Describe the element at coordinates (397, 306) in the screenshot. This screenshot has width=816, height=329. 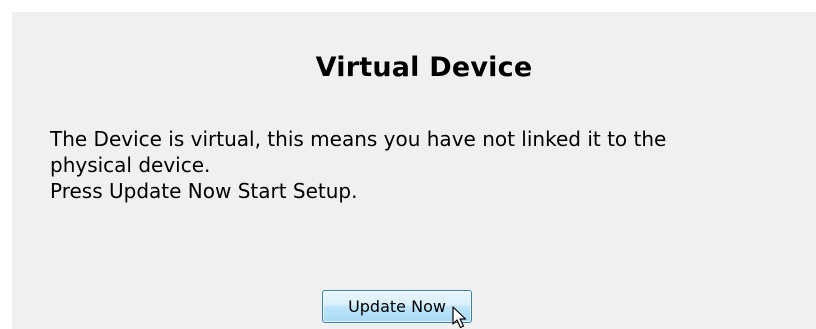
I see `update-now-button: Update Now` at that location.